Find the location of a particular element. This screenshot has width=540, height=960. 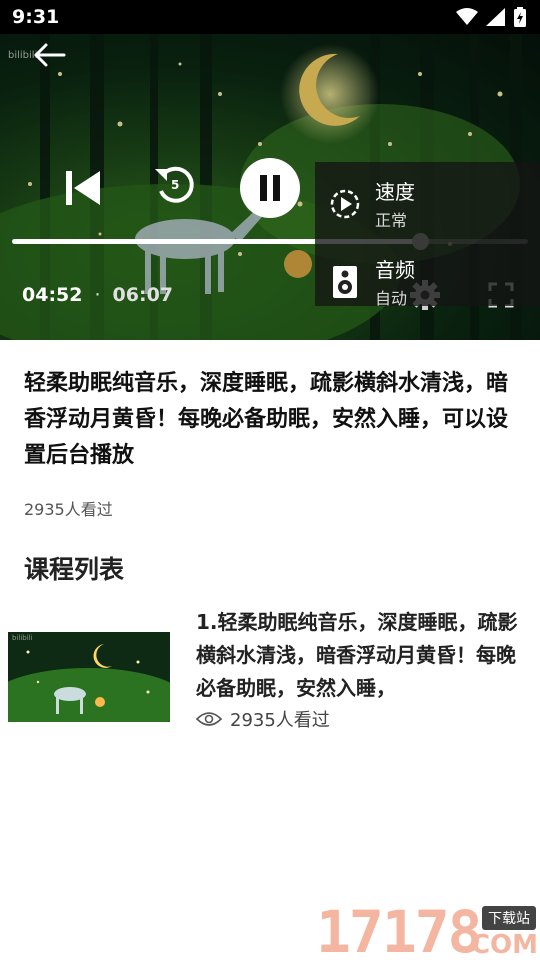

speed-icon is located at coordinates (345, 203).